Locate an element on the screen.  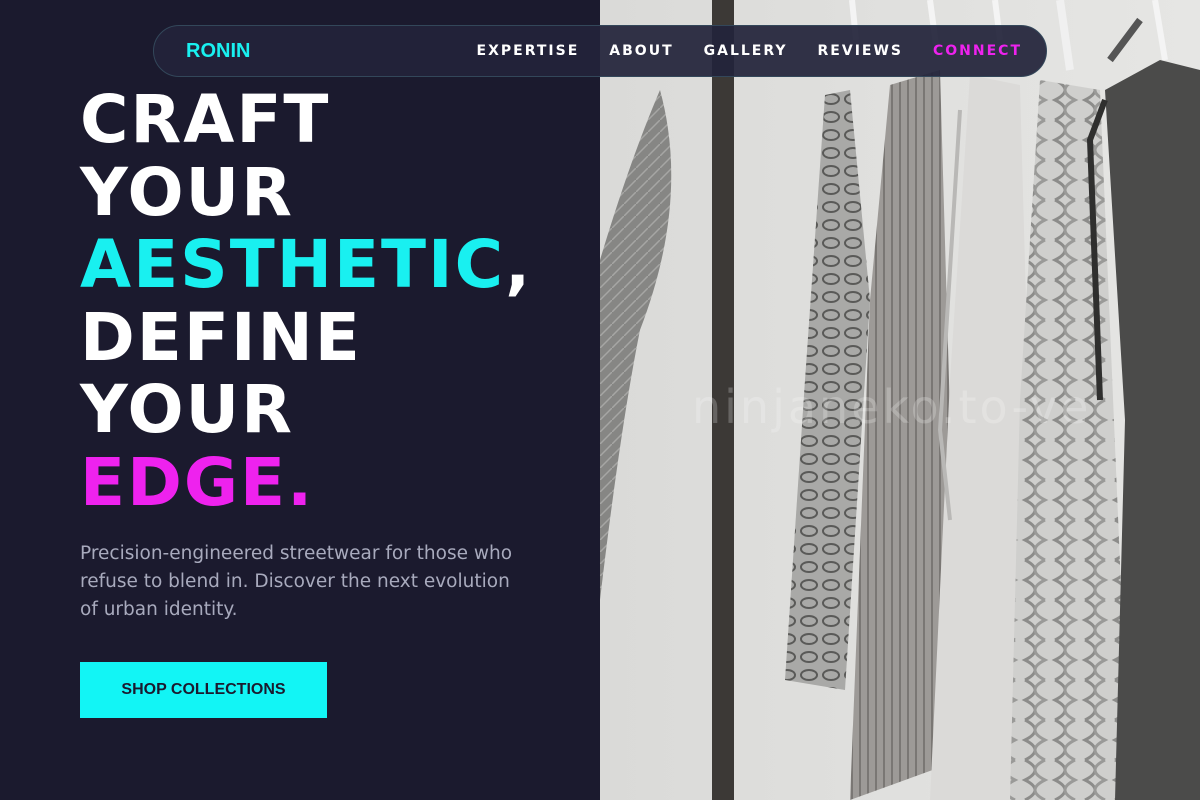
nav-link-expertise: EXPERTISE is located at coordinates (528, 51).